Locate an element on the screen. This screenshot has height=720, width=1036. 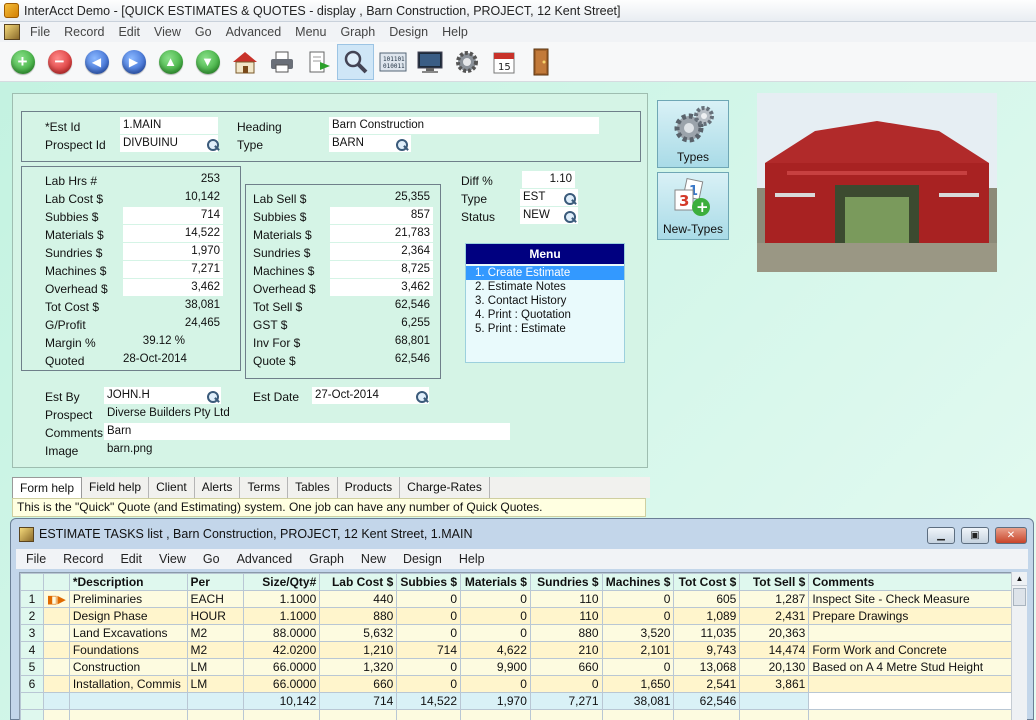
search-button is located at coordinates (355, 61).